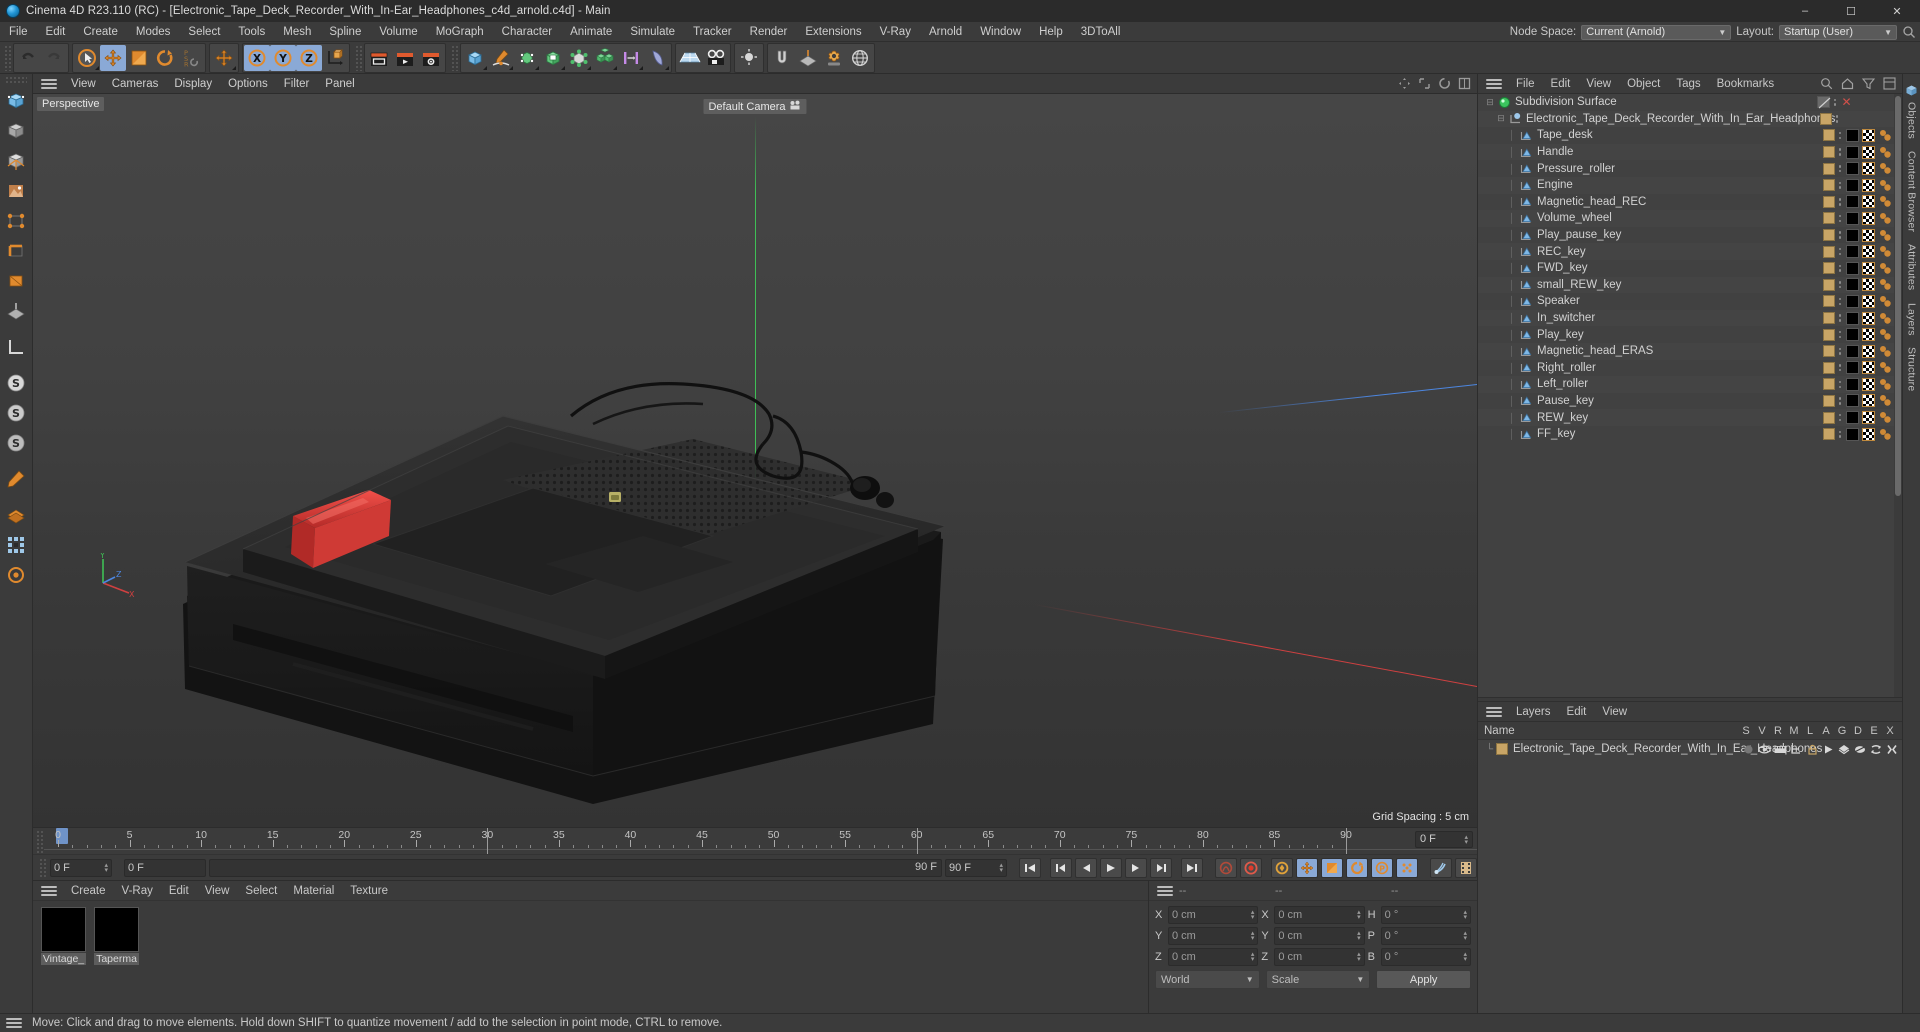 This screenshot has height=1032, width=1920. I want to click on layout-dropdown: Startup (User) ▼, so click(1838, 32).